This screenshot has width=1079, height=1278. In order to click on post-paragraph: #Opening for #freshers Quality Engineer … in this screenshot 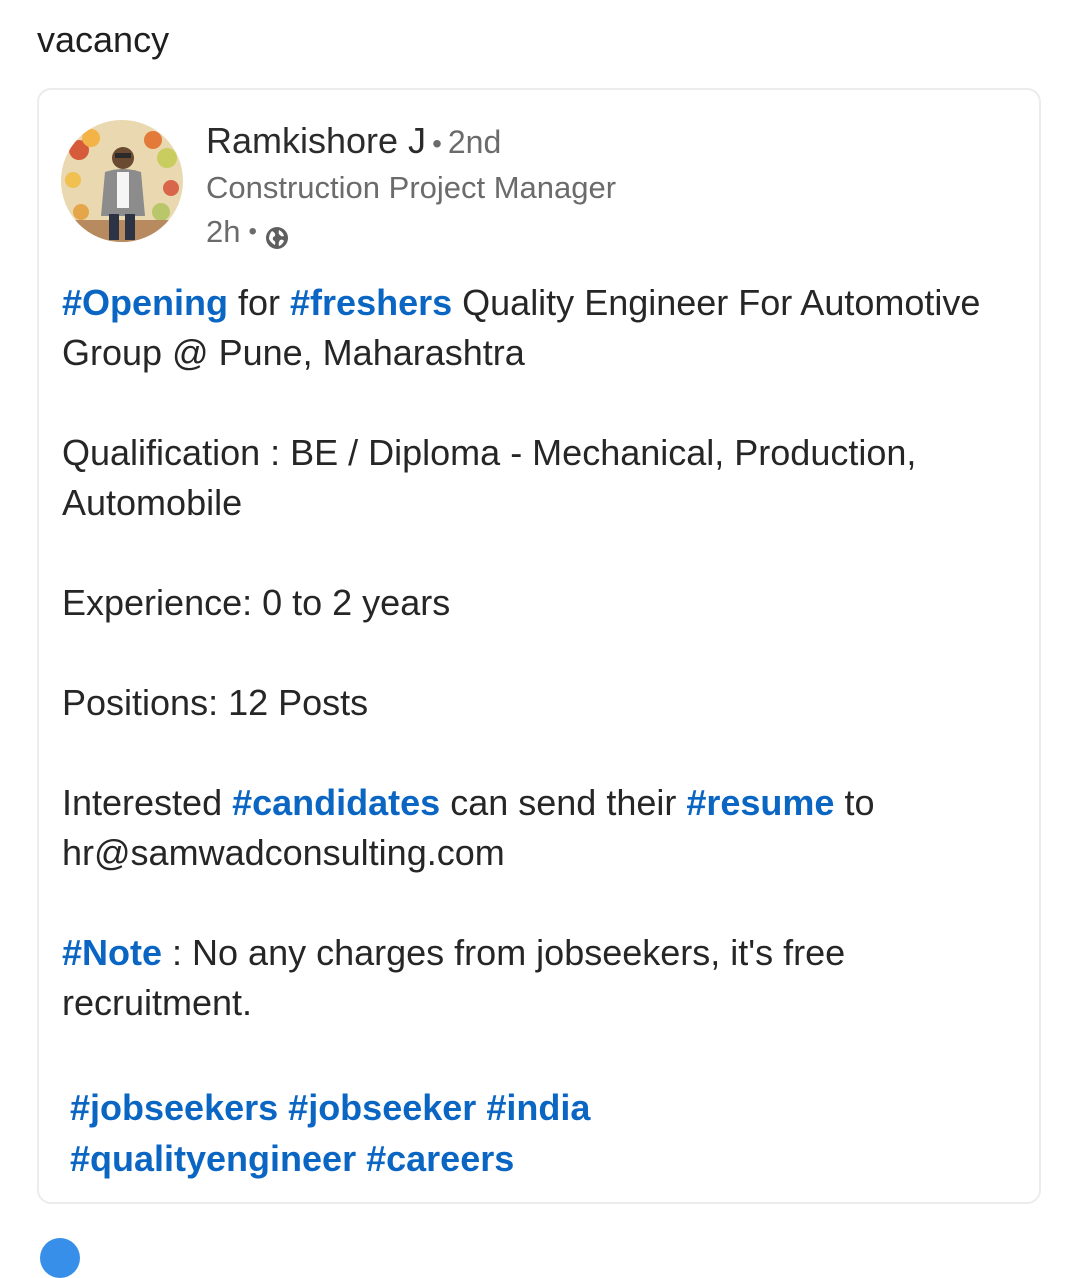, I will do `click(547, 328)`.